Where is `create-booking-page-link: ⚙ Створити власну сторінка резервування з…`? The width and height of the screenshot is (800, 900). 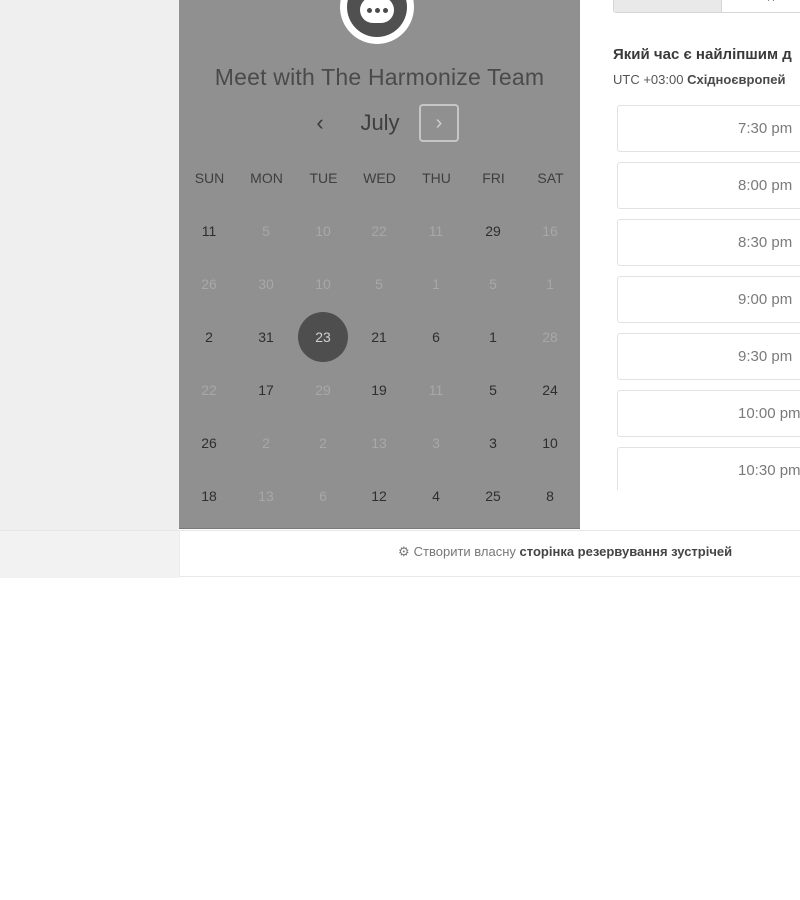
create-booking-page-link: ⚙ Створити власну сторінка резервування з… is located at coordinates (565, 552).